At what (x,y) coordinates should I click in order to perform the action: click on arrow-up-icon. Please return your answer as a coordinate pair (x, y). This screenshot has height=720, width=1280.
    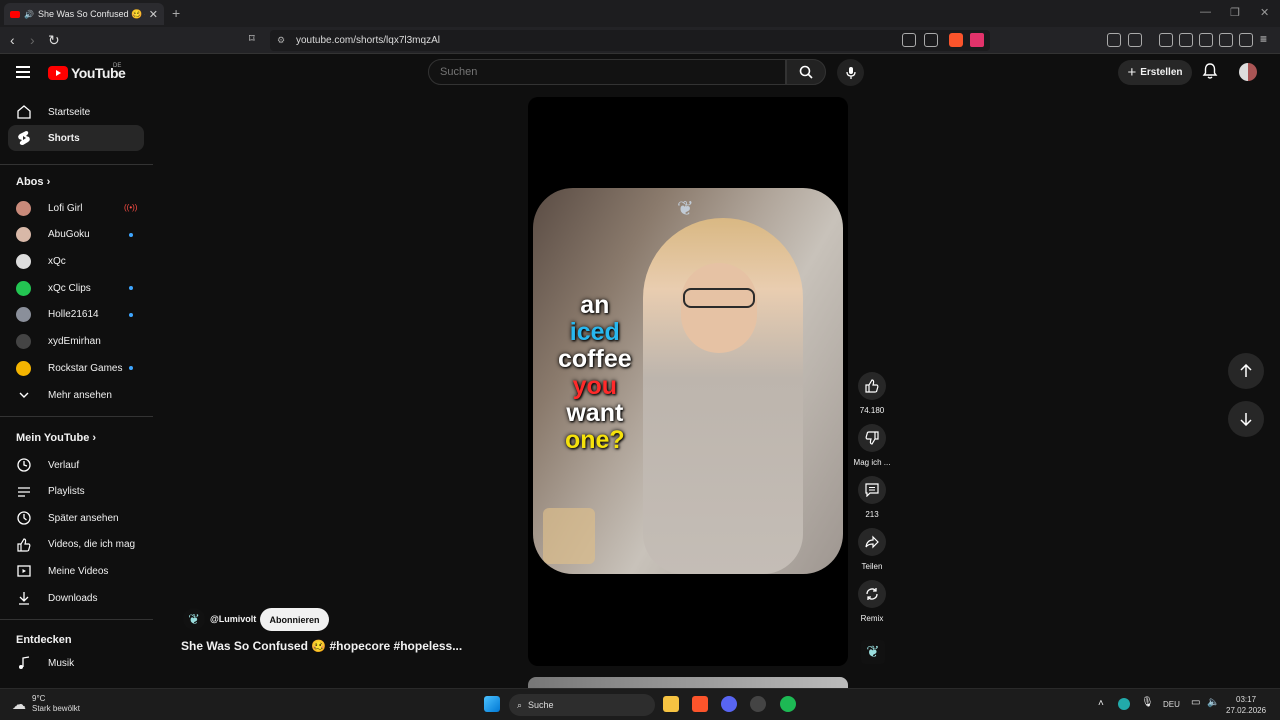
    Looking at the image, I should click on (1246, 370).